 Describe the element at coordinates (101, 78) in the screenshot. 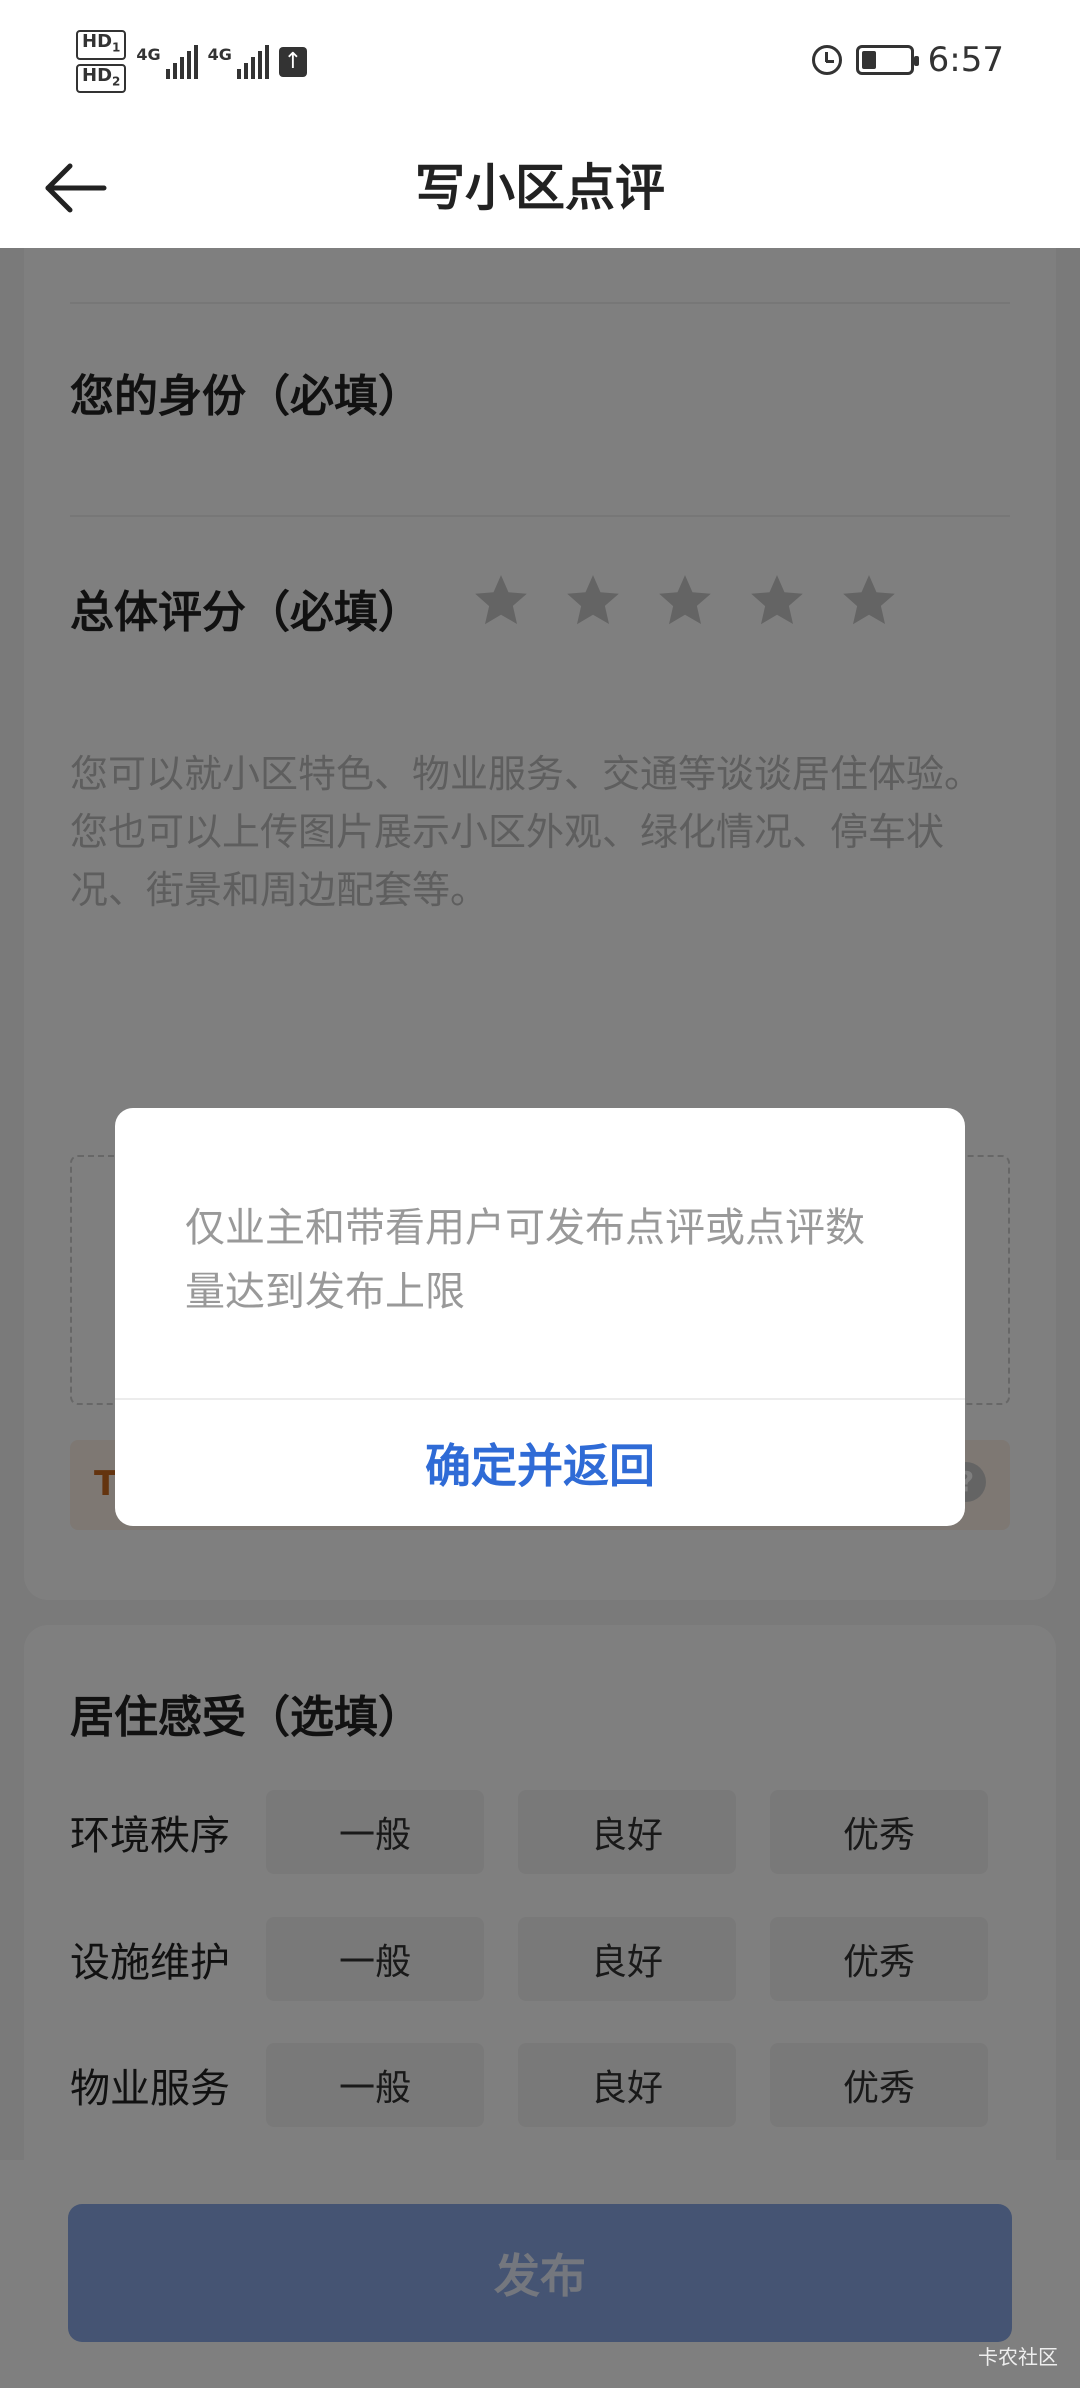

I see `sim2-hd-badge: HD2` at that location.